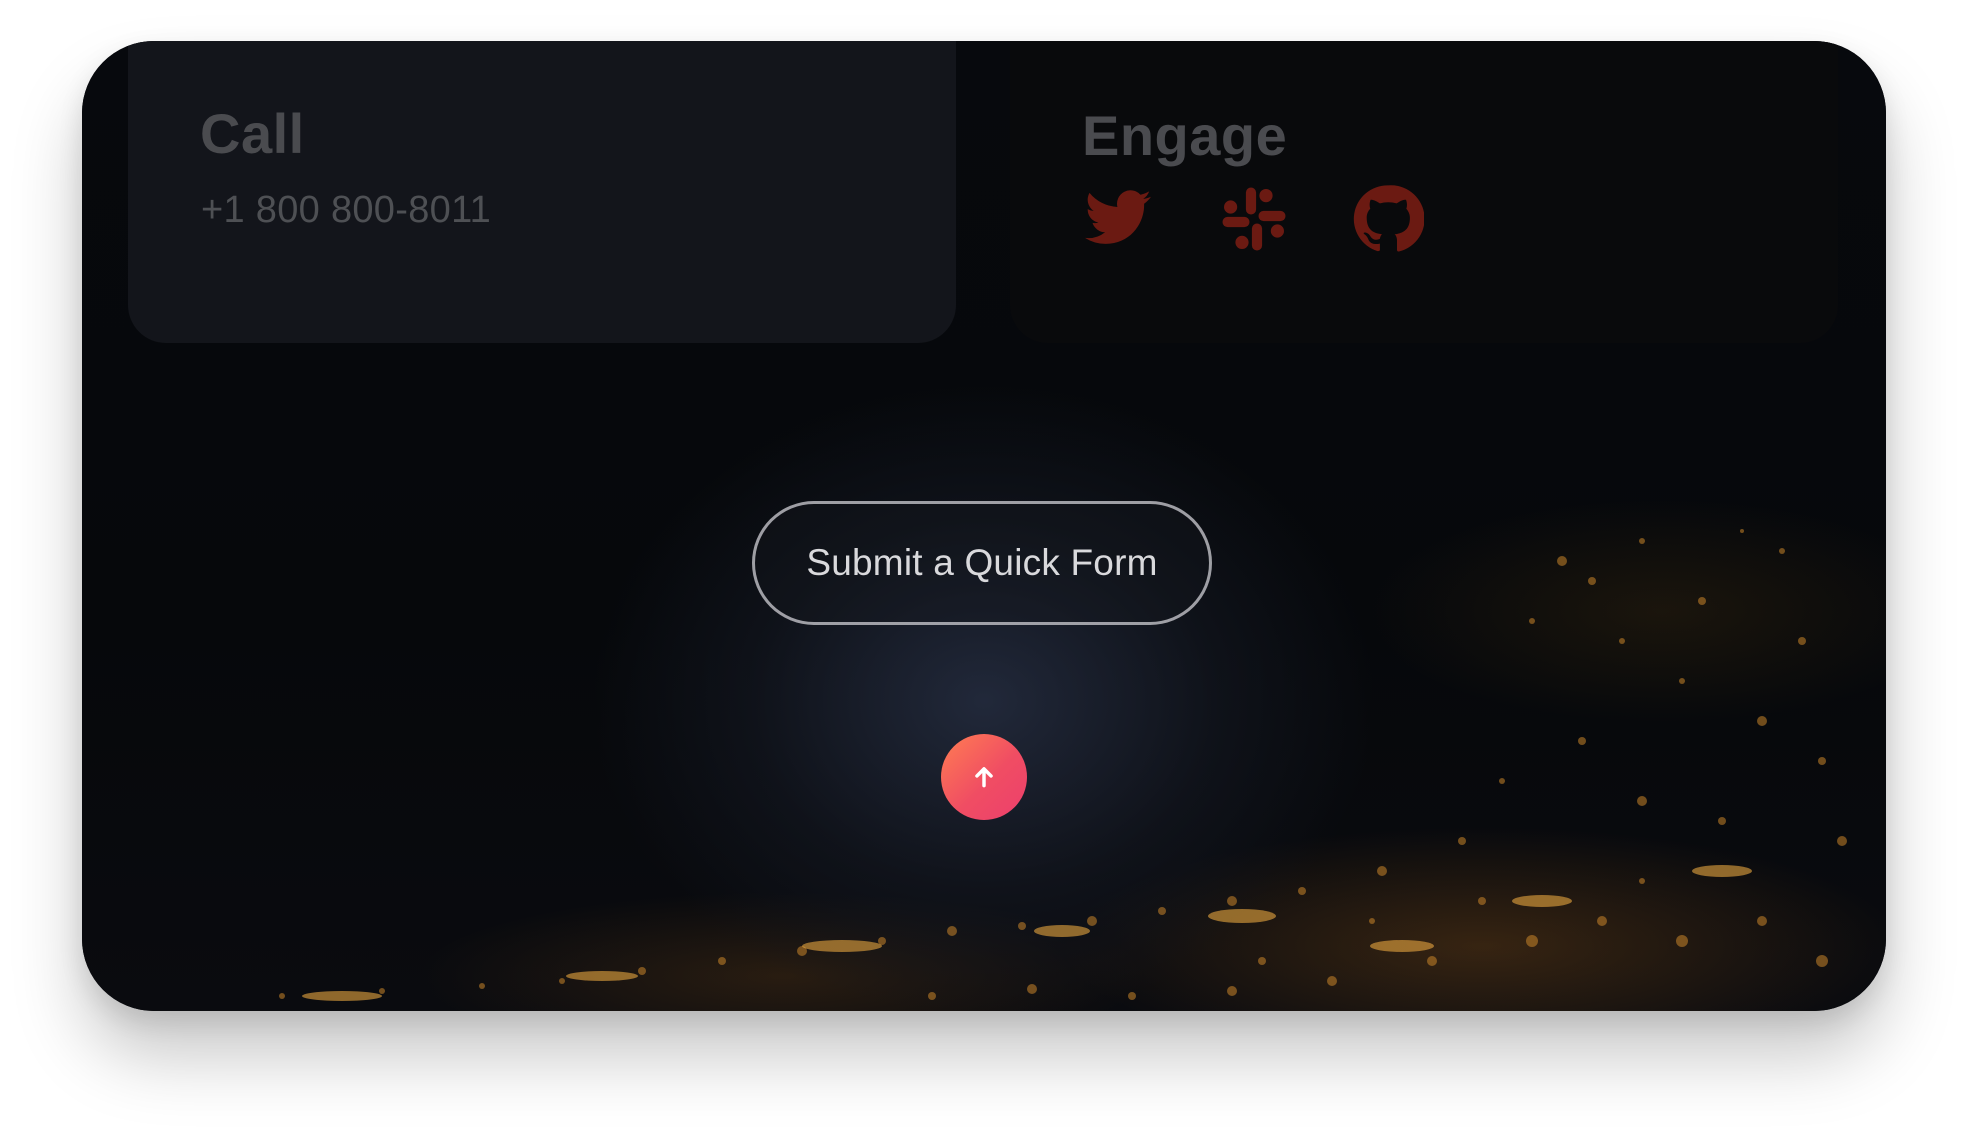  I want to click on github-icon, so click(1388, 219).